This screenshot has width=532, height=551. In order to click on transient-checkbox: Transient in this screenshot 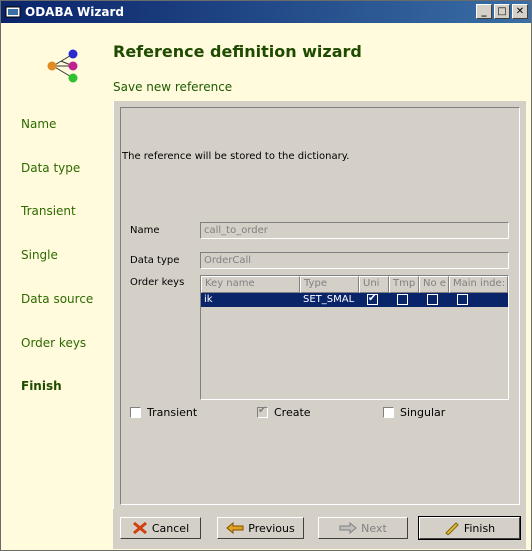, I will do `click(163, 412)`.